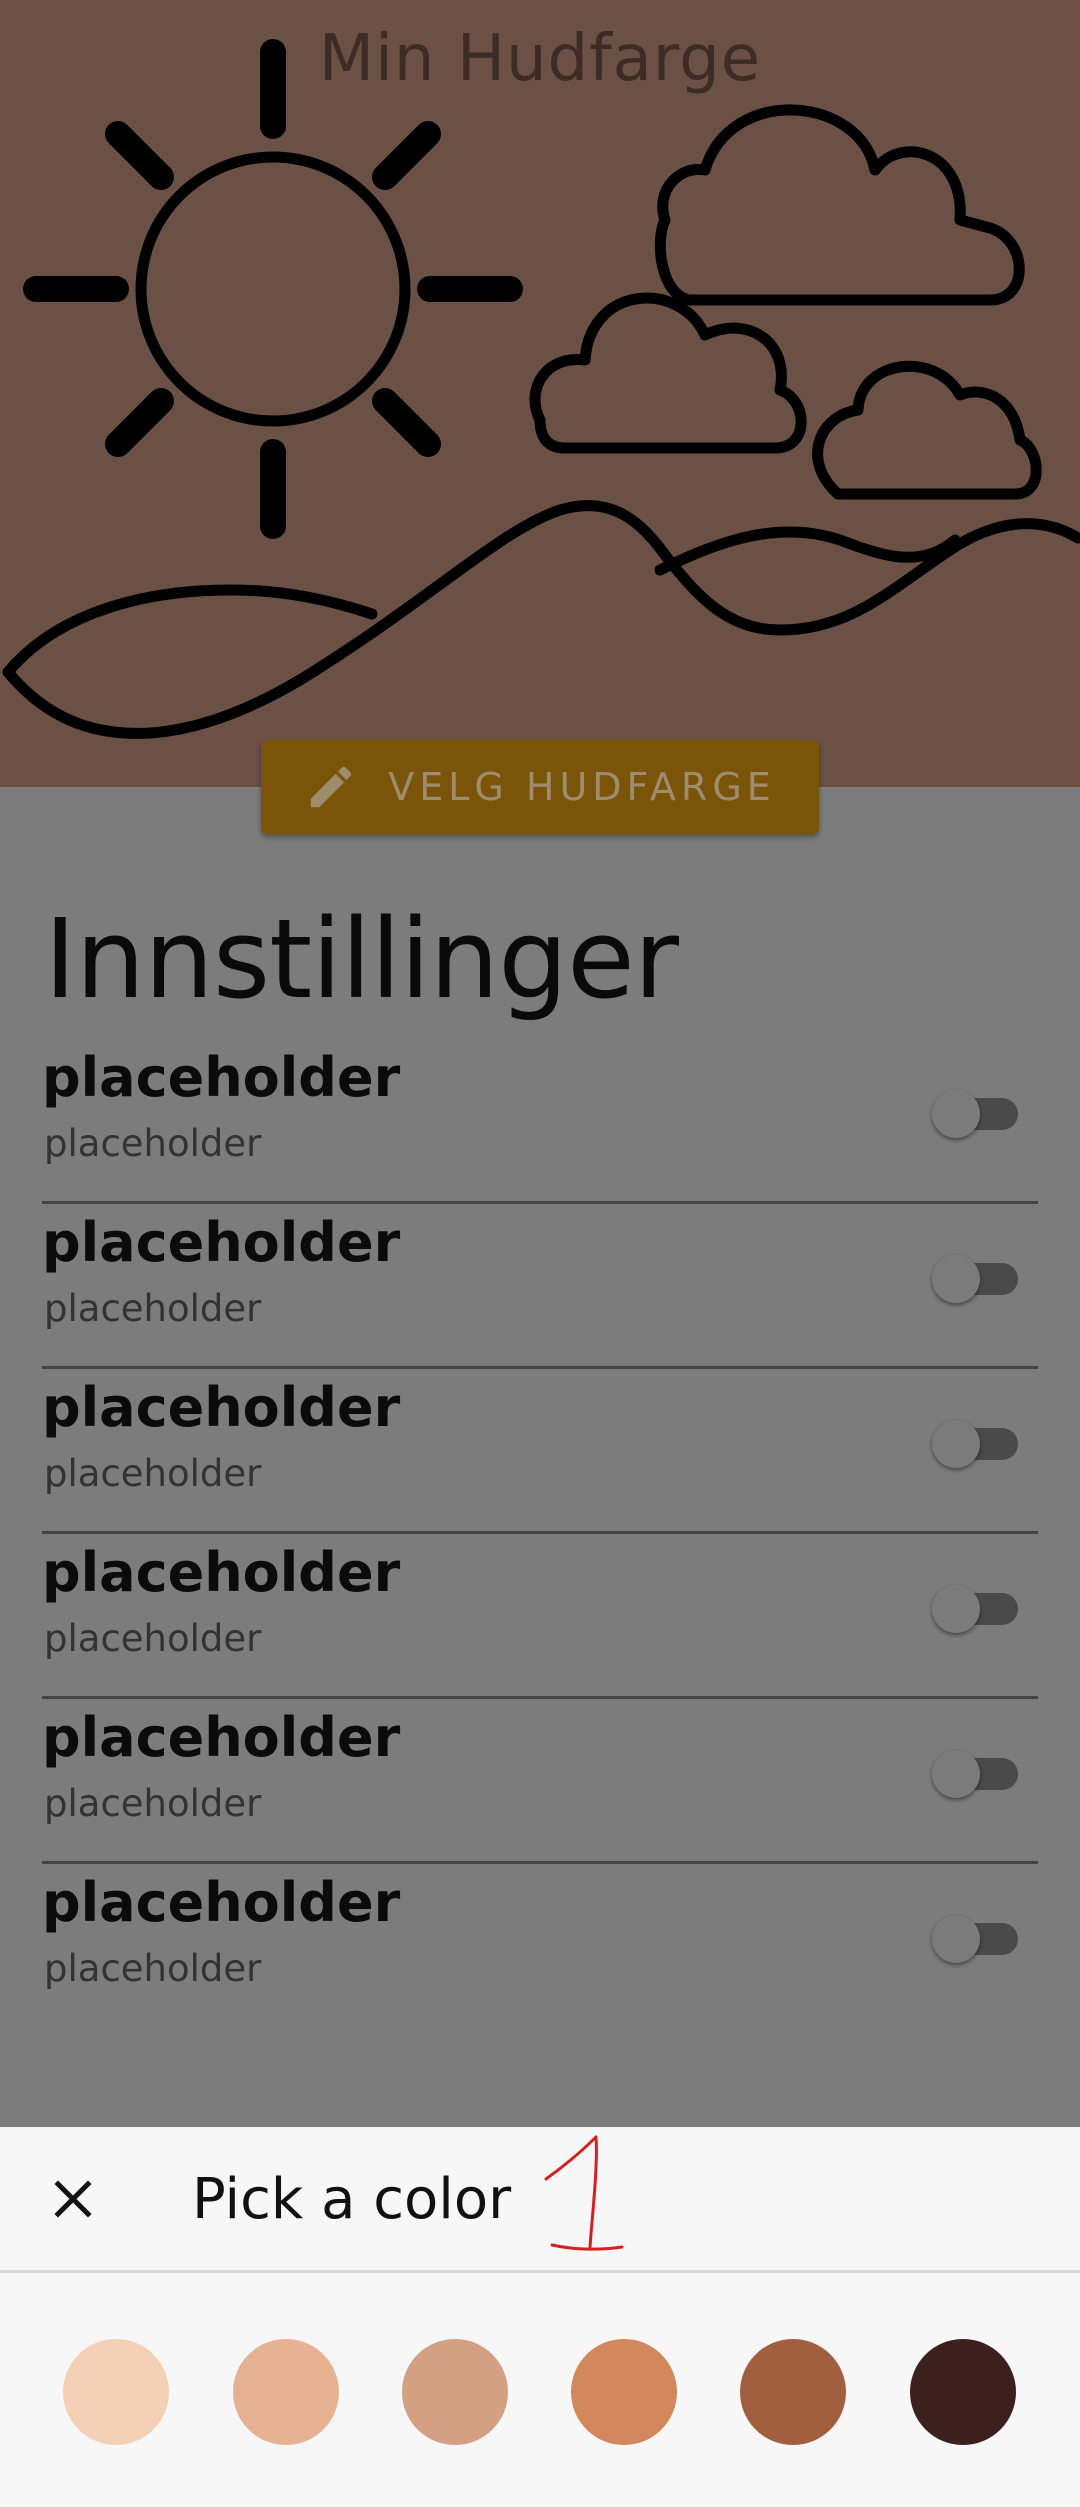 The width and height of the screenshot is (1080, 2507). Describe the element at coordinates (352, 2199) in the screenshot. I see `color-picker-title: Pick a color` at that location.